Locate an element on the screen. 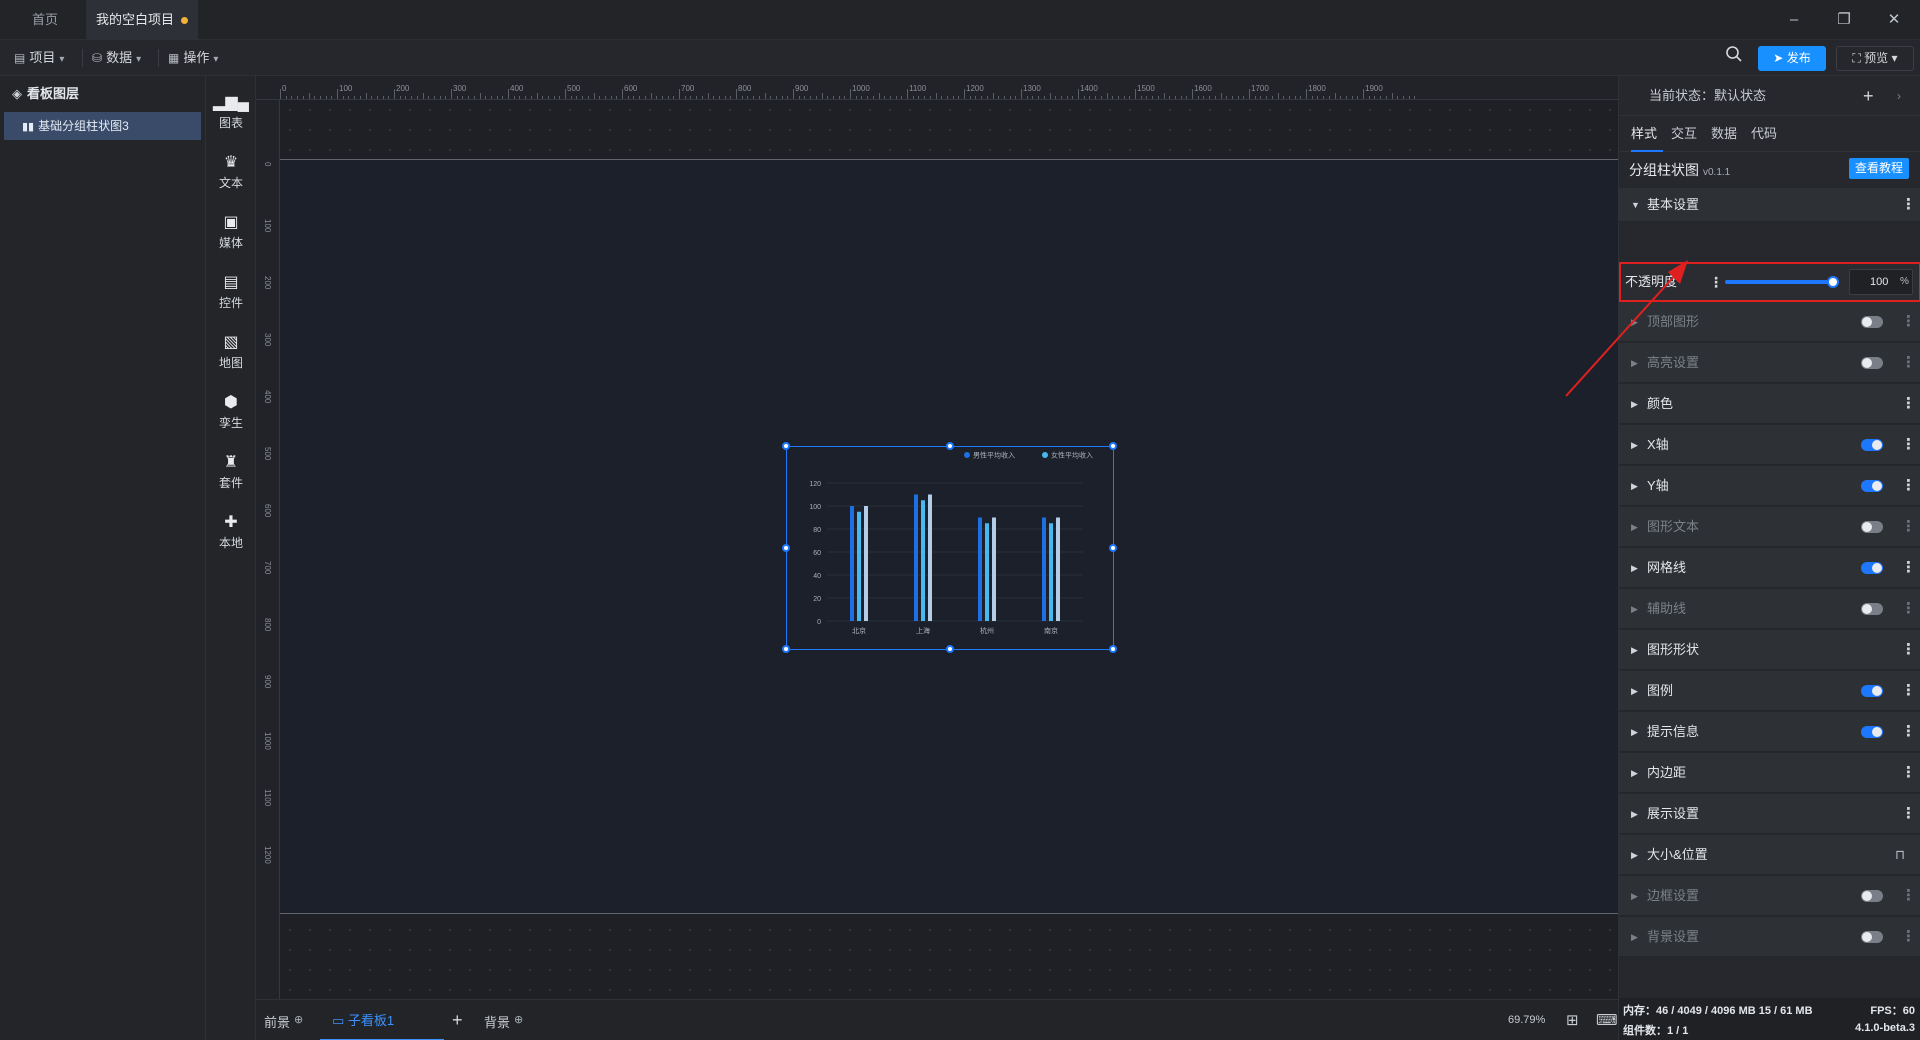 This screenshot has height=1040, width=1920. menu-operation: ▦ 操作 ▾ is located at coordinates (193, 58).